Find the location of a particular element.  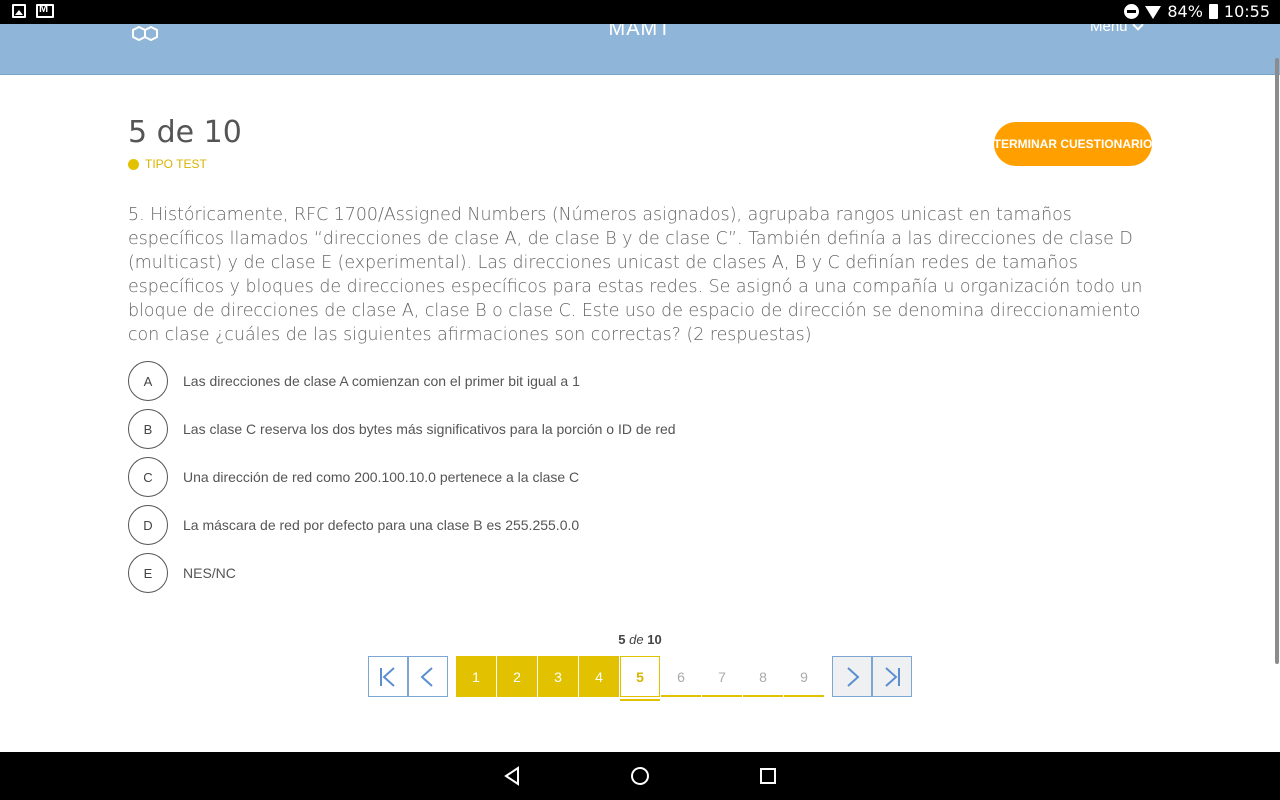

page-button-9: 9 is located at coordinates (804, 676).